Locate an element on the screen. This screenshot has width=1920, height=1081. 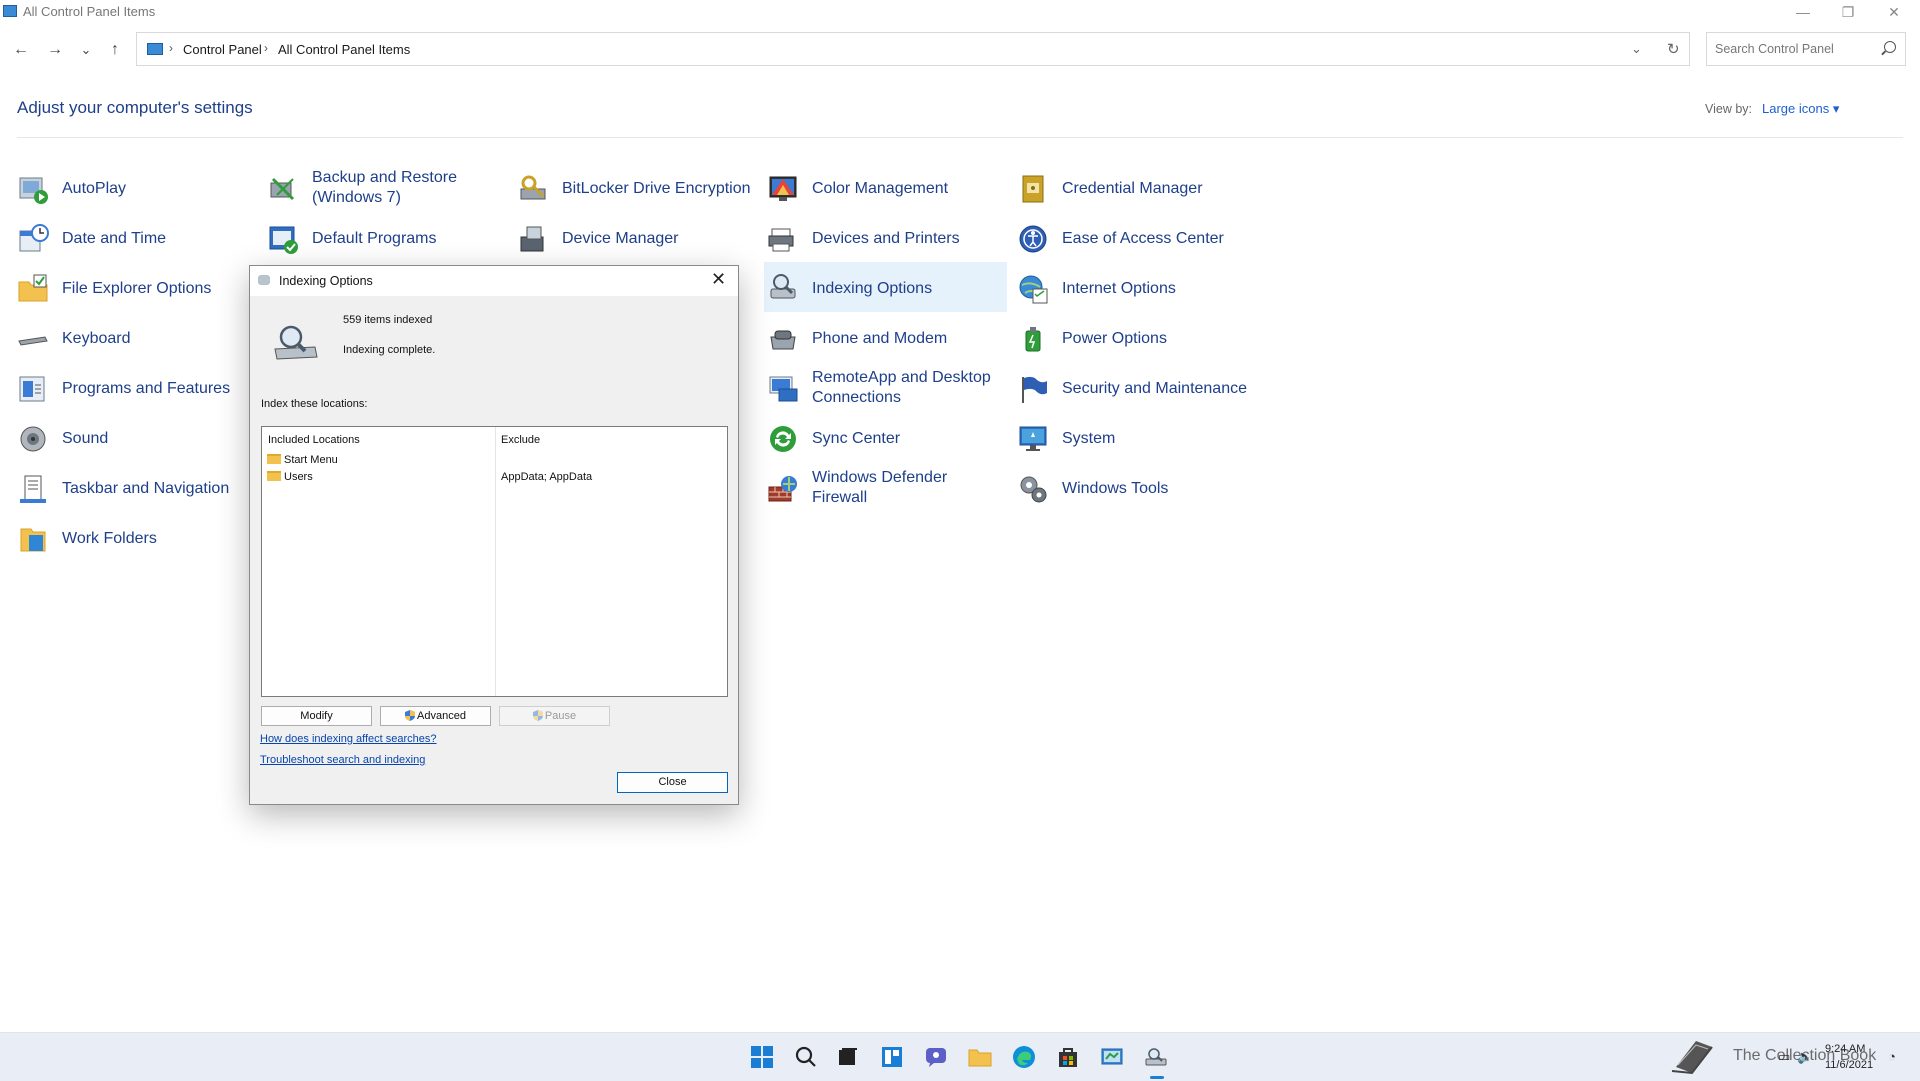
autoplay-icon is located at coordinates (33, 190).